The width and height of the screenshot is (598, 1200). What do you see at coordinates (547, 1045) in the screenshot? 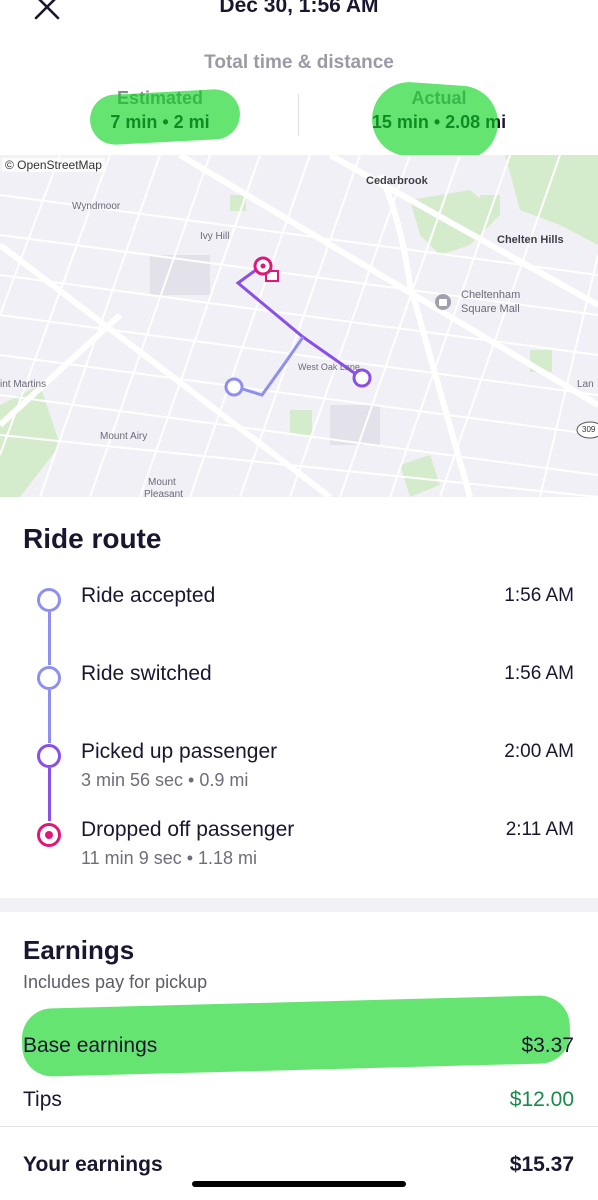
I see `base-earnings-value: $3.37` at bounding box center [547, 1045].